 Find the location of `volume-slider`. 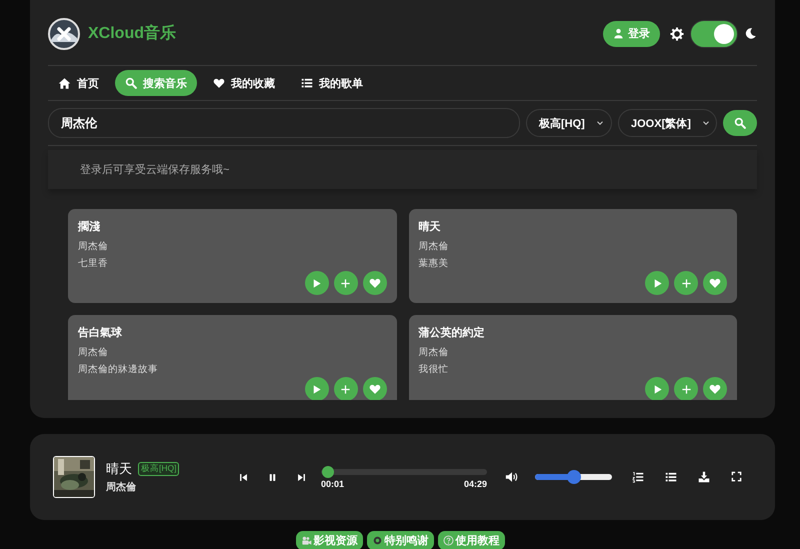

volume-slider is located at coordinates (573, 477).